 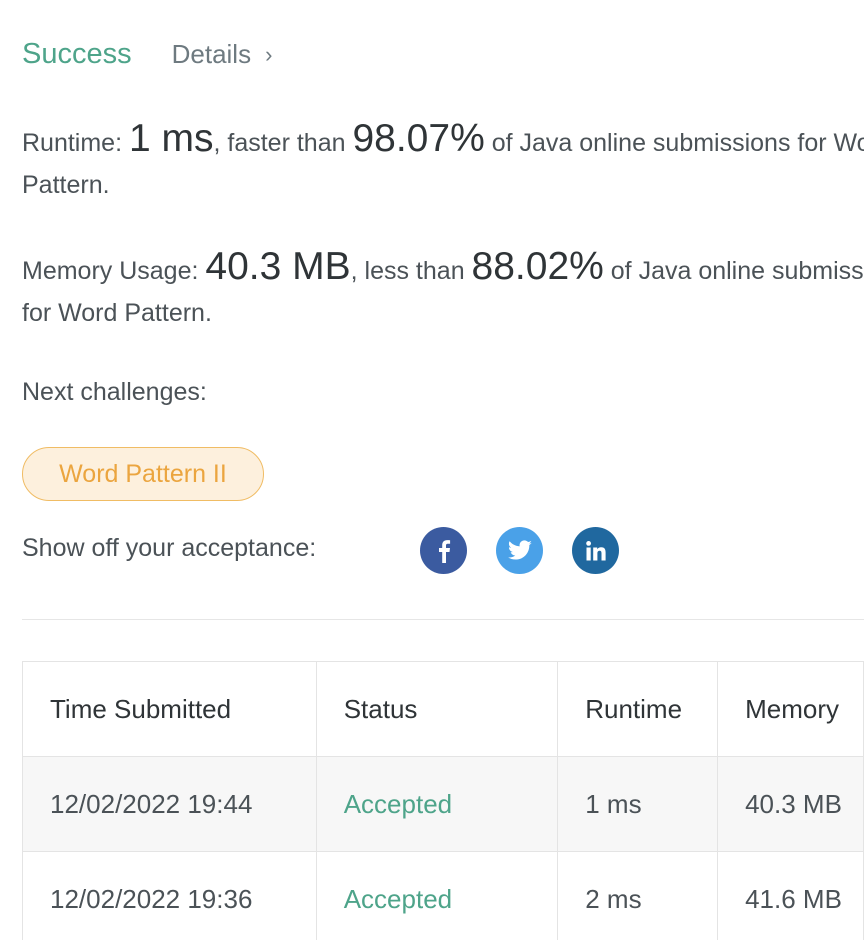 I want to click on runtime-label: Runtime:, so click(x=75, y=143).